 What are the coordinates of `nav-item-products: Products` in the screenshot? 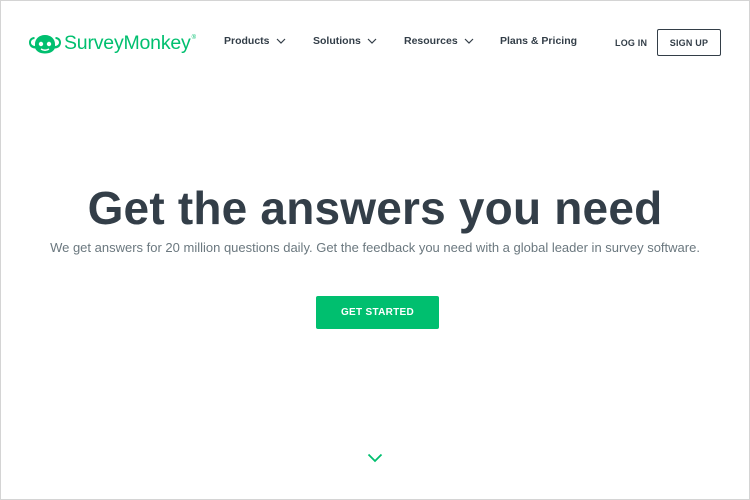 It's located at (255, 41).